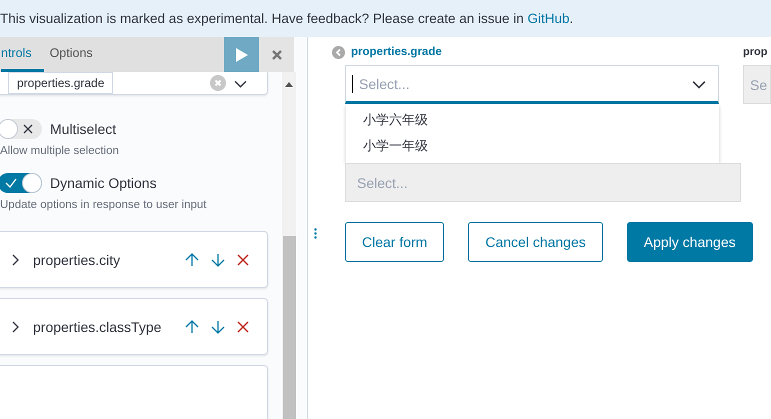 This screenshot has height=419, width=771. I want to click on scrollbar, so click(289, 245).